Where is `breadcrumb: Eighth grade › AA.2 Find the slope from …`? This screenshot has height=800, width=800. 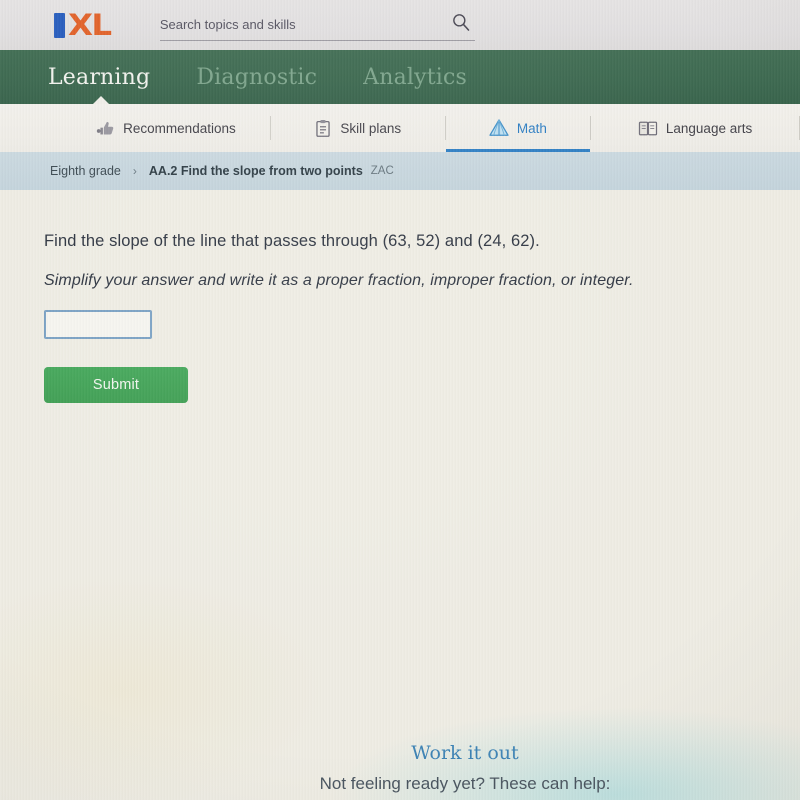 breadcrumb: Eighth grade › AA.2 Find the slope from … is located at coordinates (400, 171).